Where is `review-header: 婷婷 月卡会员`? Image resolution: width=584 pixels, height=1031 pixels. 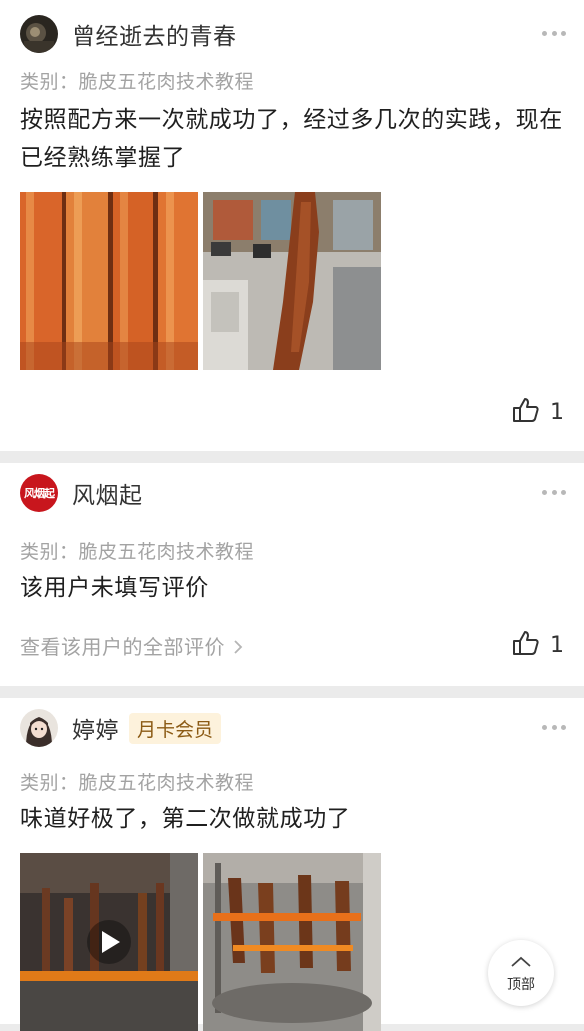
review-header: 婷婷 月卡会员 is located at coordinates (121, 728).